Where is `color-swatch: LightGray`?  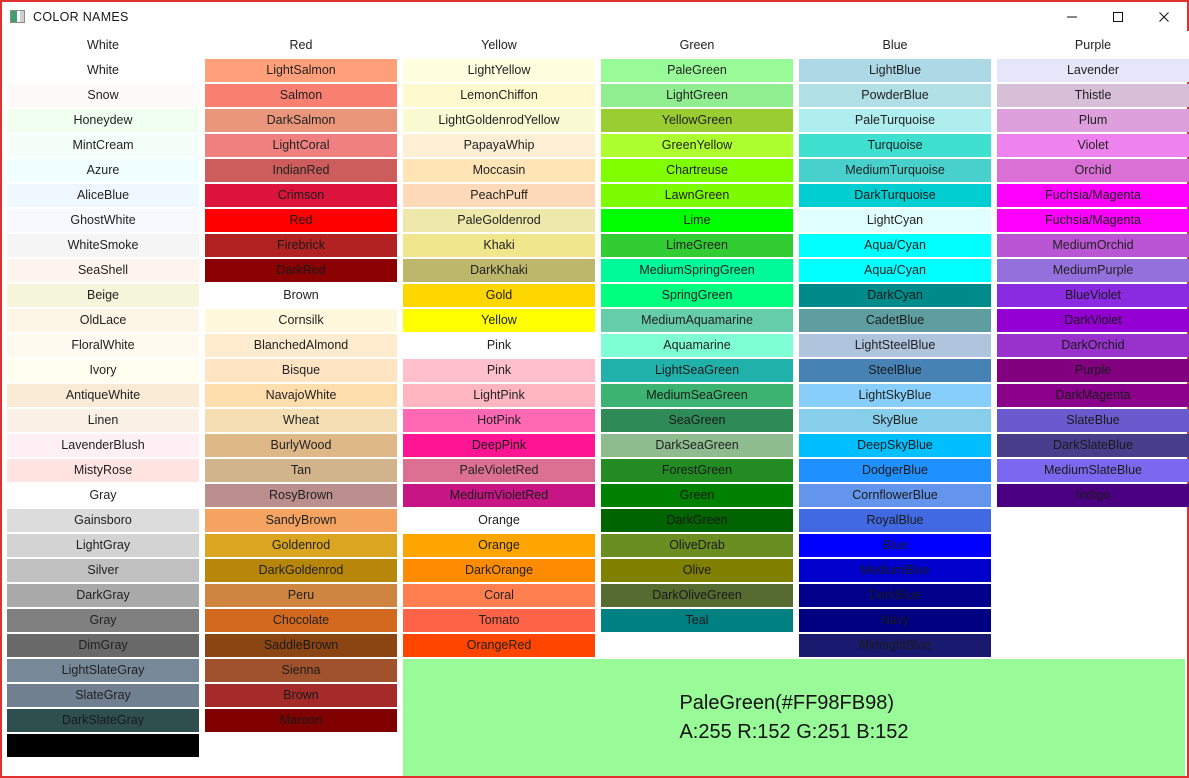
color-swatch: LightGray is located at coordinates (103, 545).